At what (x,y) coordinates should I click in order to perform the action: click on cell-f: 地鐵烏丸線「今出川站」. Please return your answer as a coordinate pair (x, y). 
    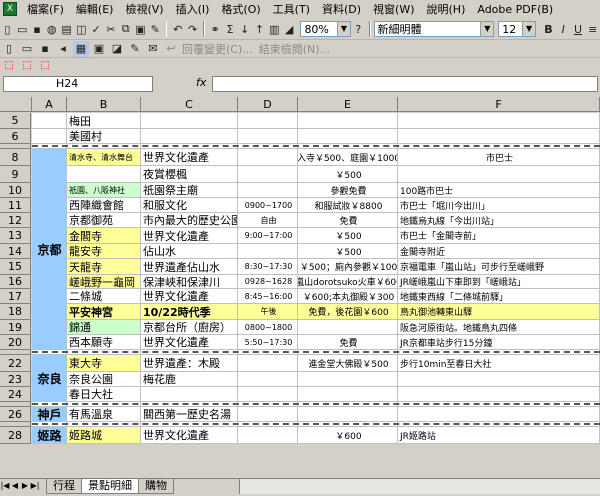
    Looking at the image, I should click on (499, 220).